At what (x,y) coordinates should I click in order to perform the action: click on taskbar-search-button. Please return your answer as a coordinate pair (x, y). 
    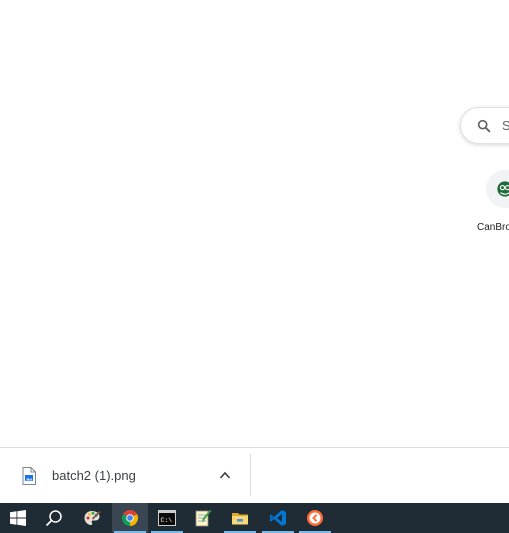
    Looking at the image, I should click on (54, 518).